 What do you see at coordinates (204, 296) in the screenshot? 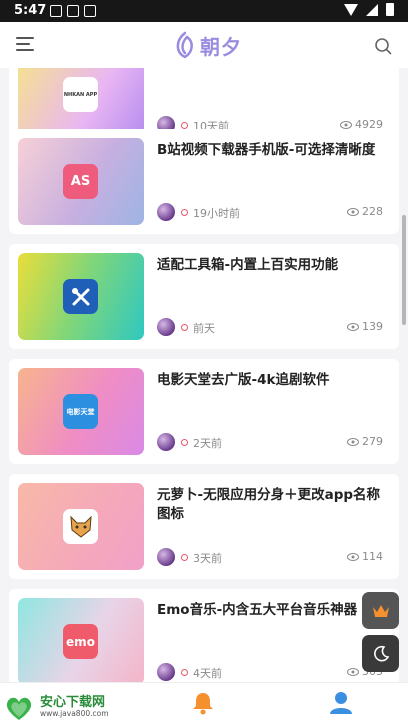
I see `article-card: 适配工具箱-内置上百实用功能 前天 139` at bounding box center [204, 296].